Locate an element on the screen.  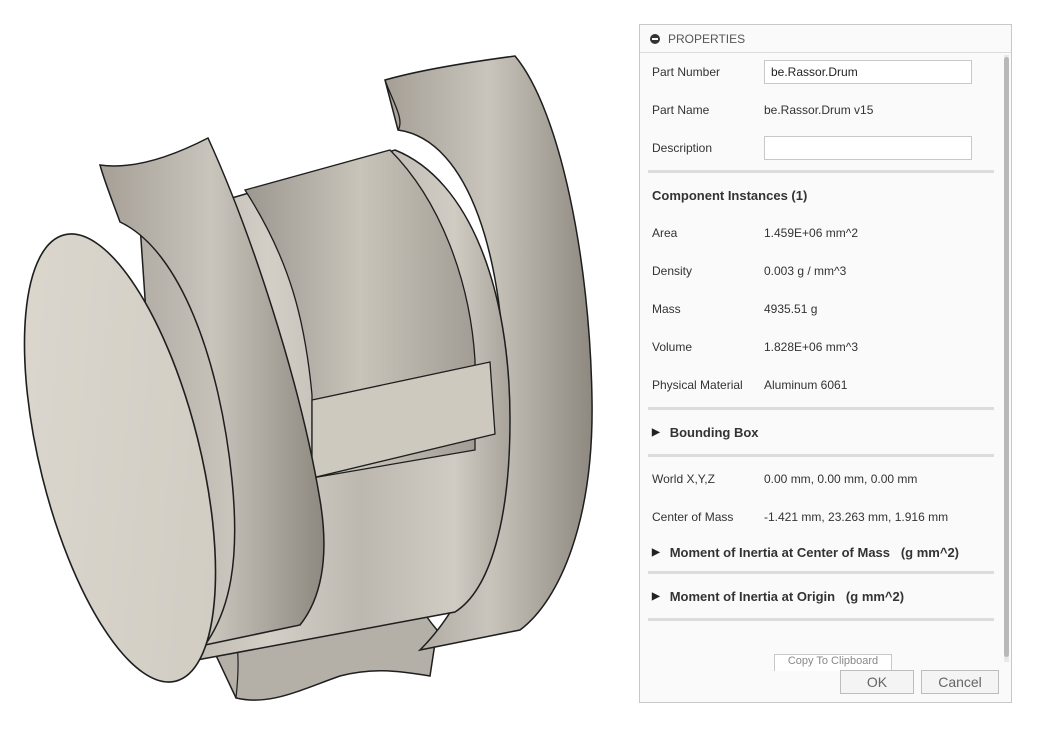
description-row: Description is located at coordinates (821, 148).